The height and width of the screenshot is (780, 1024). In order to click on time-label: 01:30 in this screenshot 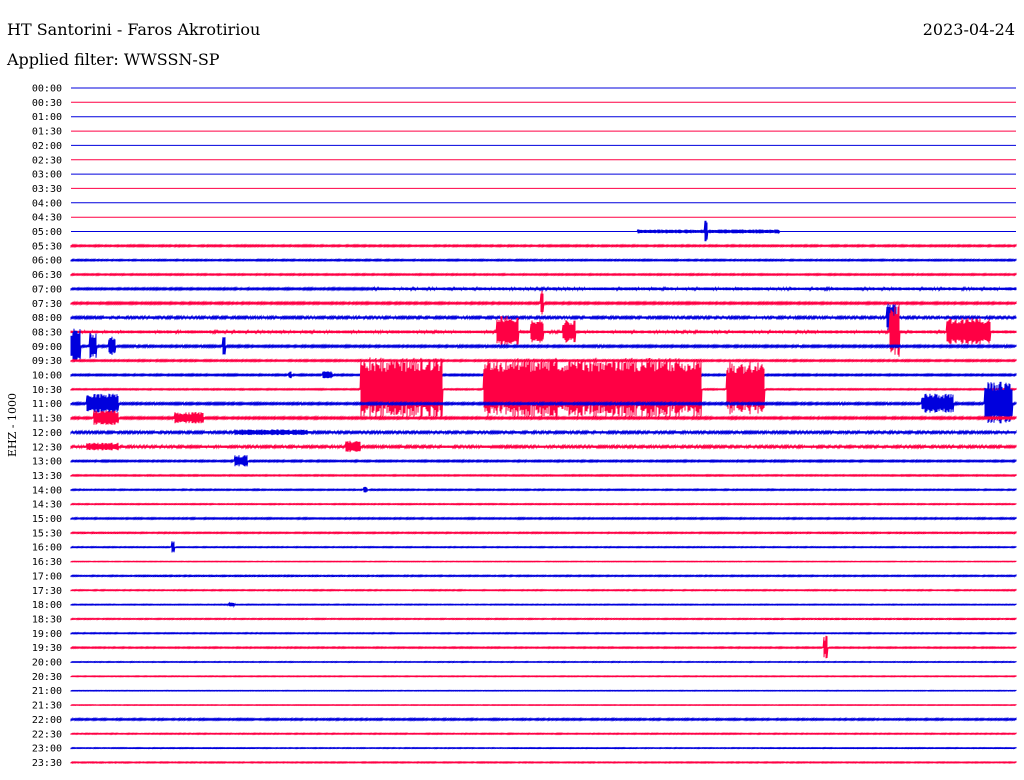, I will do `click(47, 132)`.